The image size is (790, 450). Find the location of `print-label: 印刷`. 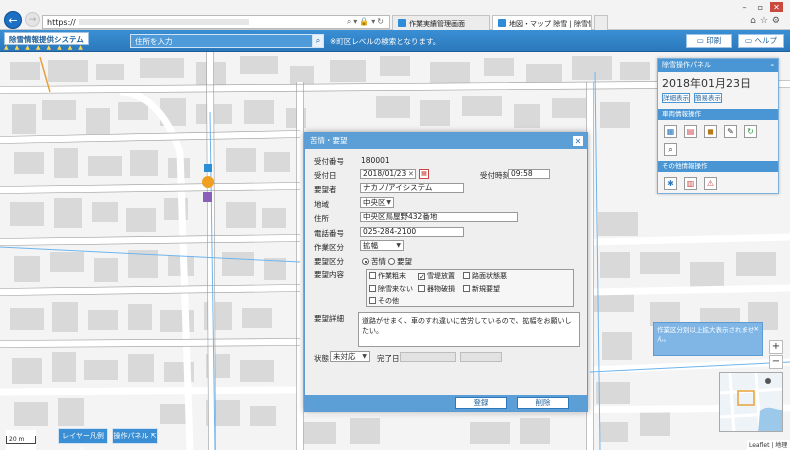

print-label: 印刷 is located at coordinates (714, 40).